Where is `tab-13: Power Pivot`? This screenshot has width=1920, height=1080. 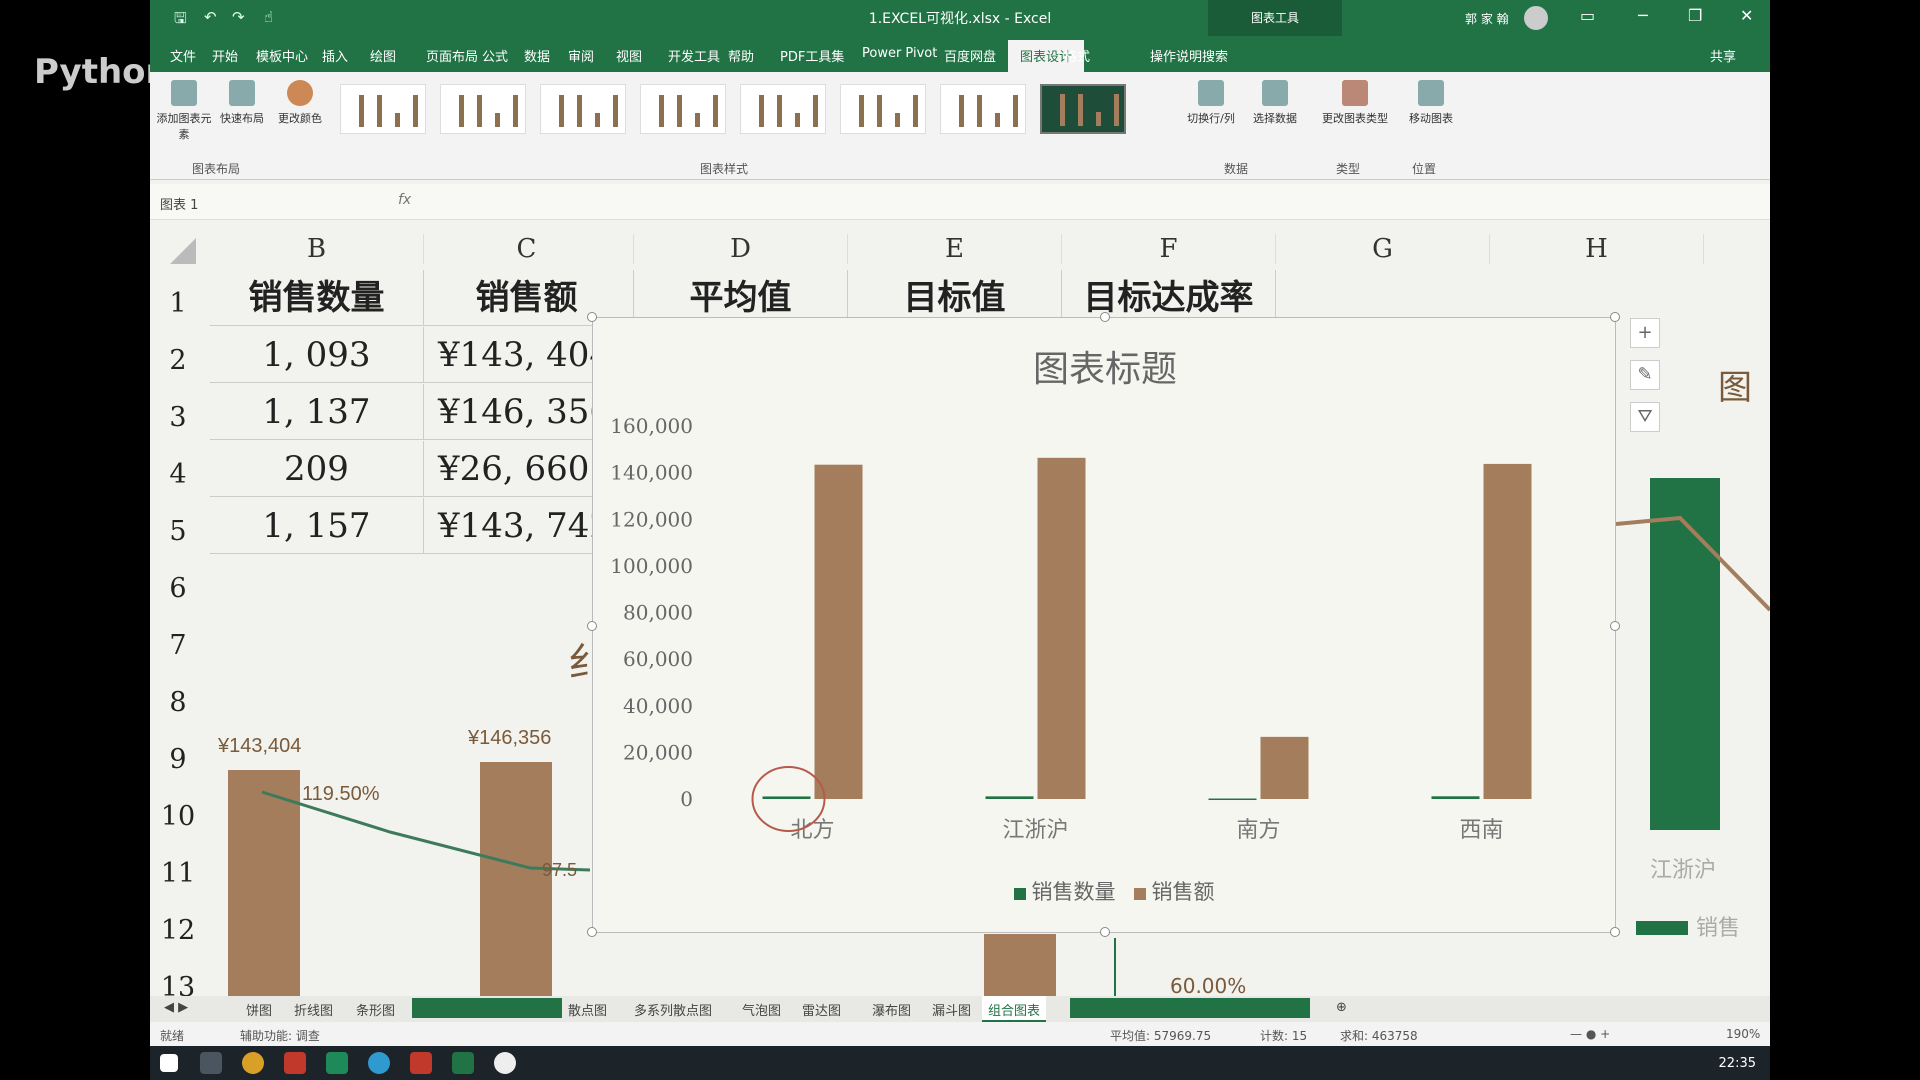 tab-13: Power Pivot is located at coordinates (899, 53).